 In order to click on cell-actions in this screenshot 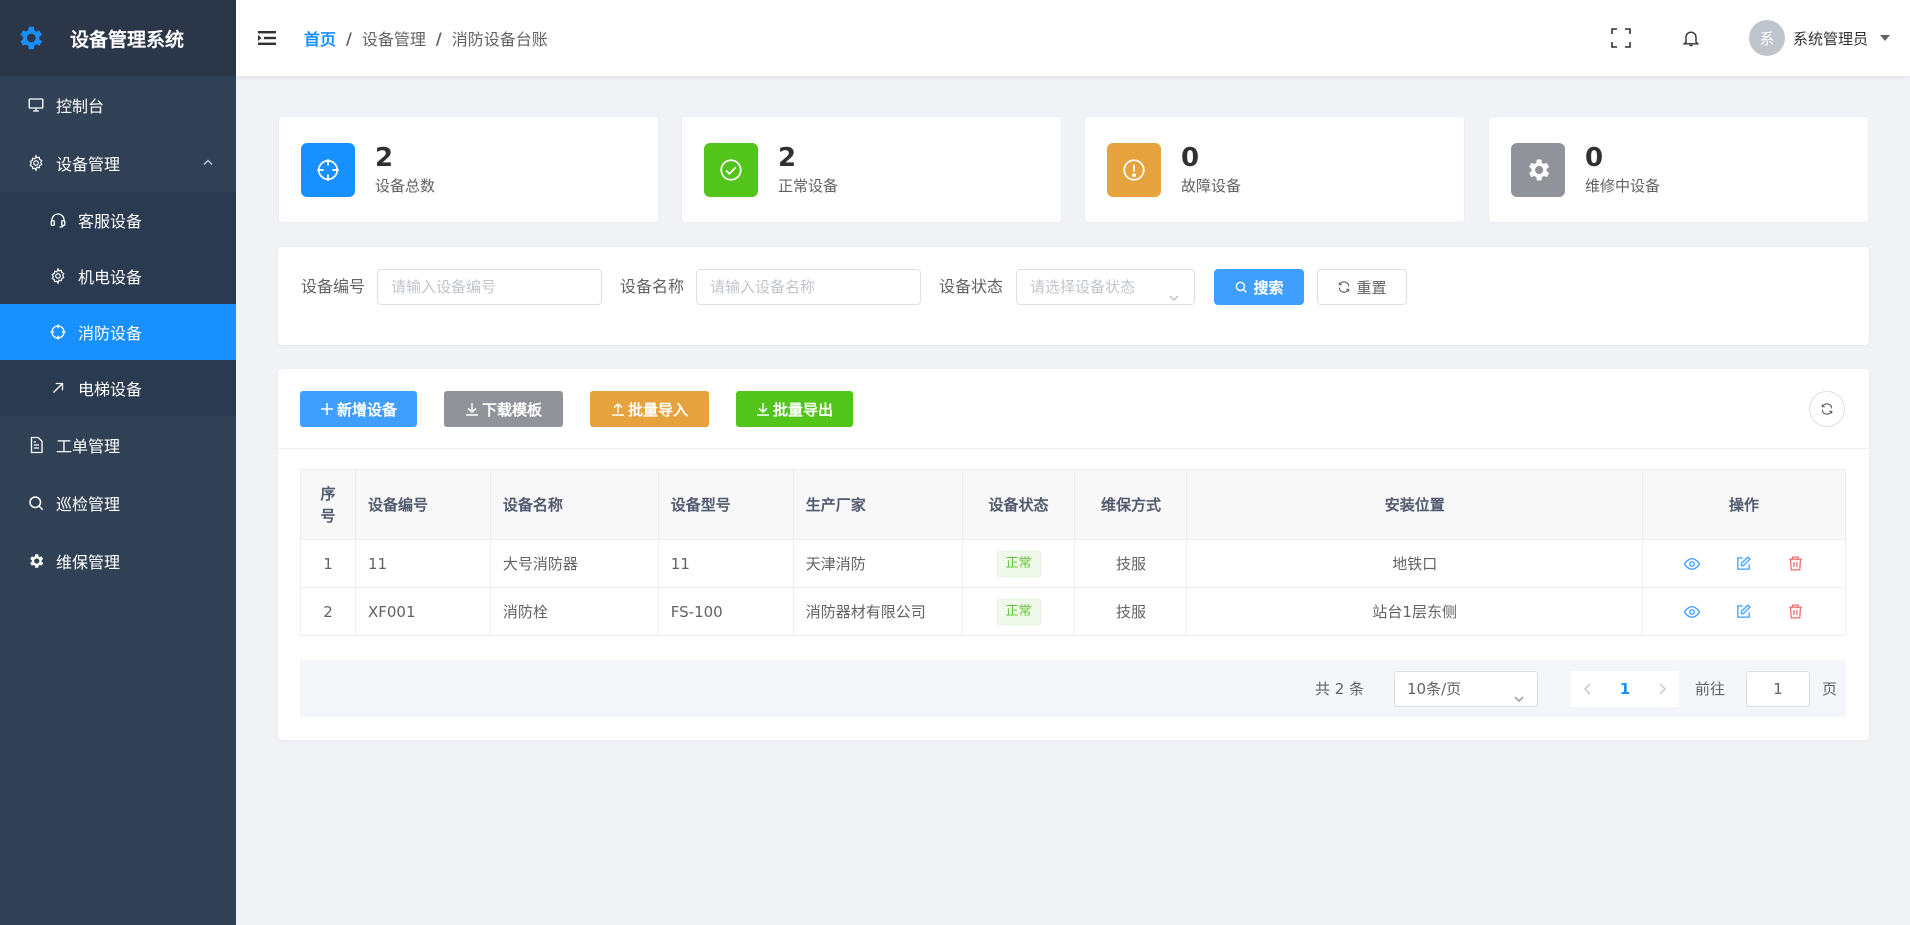, I will do `click(1744, 611)`.